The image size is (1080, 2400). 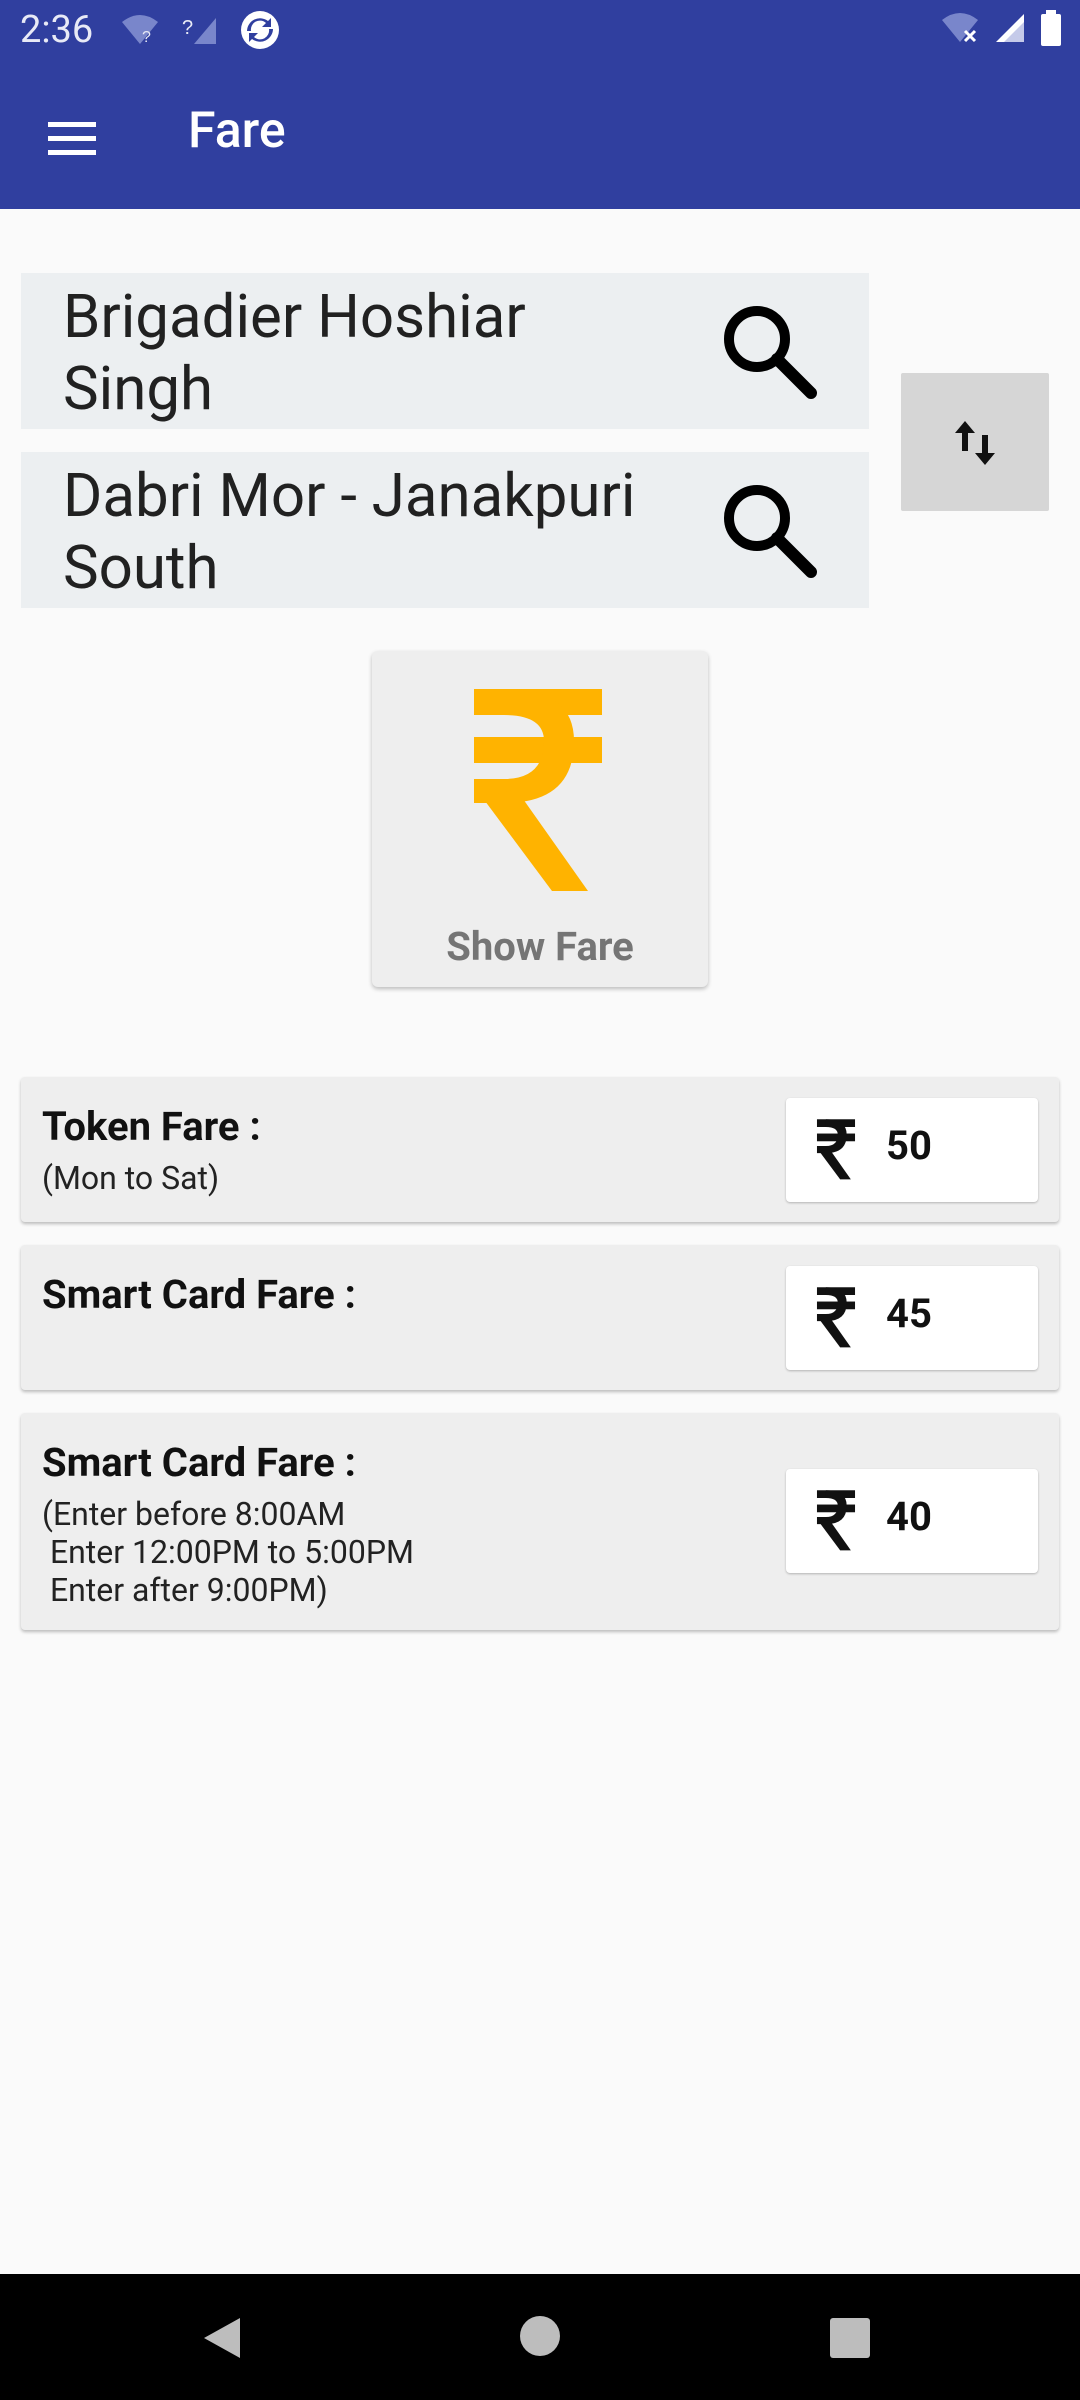 What do you see at coordinates (540, 135) in the screenshot?
I see `app-bar: Fare` at bounding box center [540, 135].